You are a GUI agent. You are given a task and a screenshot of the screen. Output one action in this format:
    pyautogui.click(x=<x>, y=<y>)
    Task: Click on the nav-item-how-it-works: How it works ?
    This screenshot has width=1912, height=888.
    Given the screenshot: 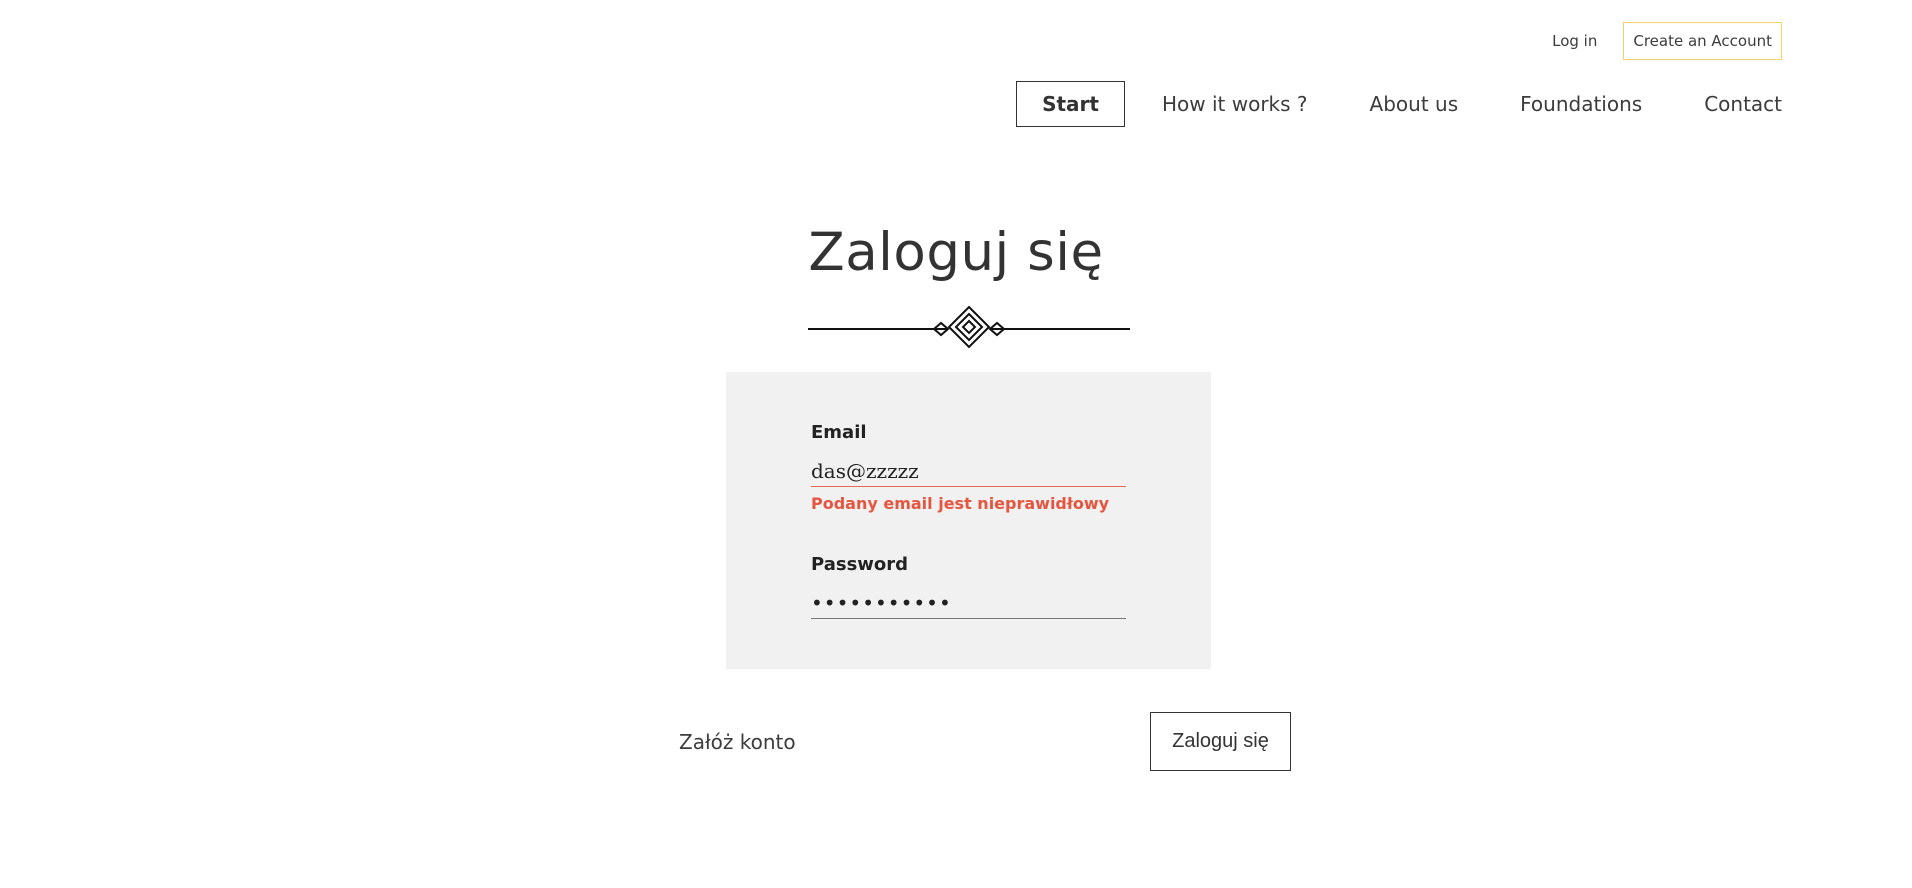 What is the action you would take?
    pyautogui.click(x=1235, y=104)
    